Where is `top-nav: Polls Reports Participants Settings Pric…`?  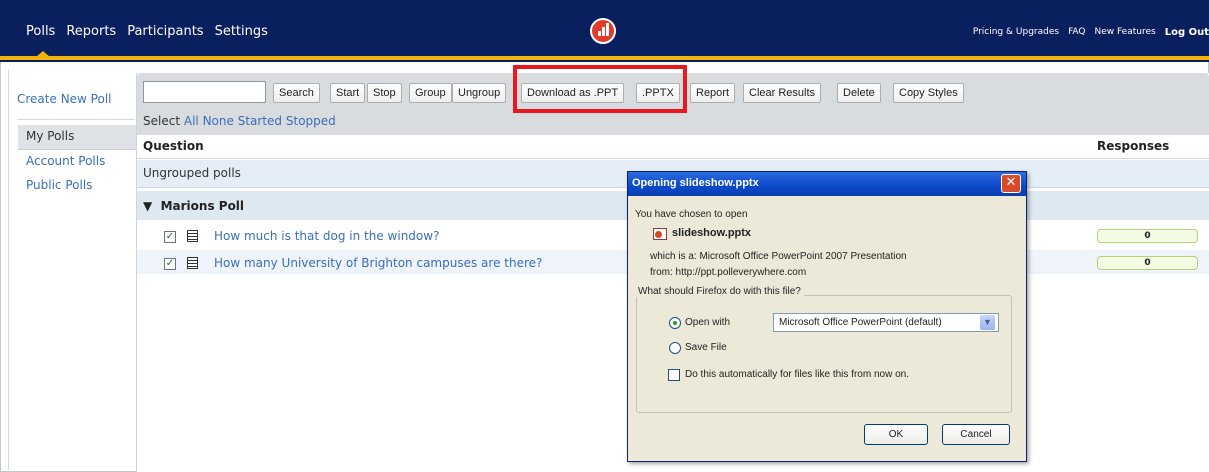 top-nav: Polls Reports Participants Settings Pric… is located at coordinates (604, 31).